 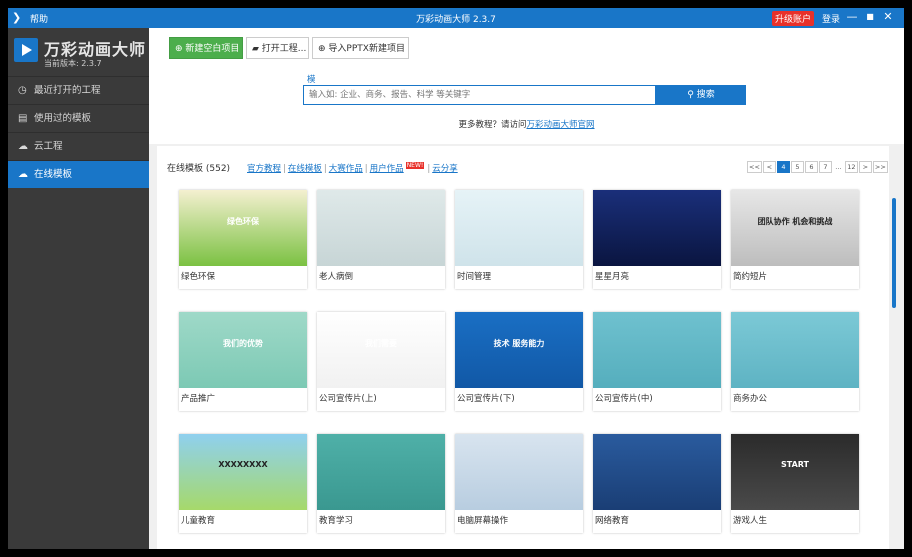 I want to click on sidebar-item: ▤ 使用过的模板, so click(x=78, y=118).